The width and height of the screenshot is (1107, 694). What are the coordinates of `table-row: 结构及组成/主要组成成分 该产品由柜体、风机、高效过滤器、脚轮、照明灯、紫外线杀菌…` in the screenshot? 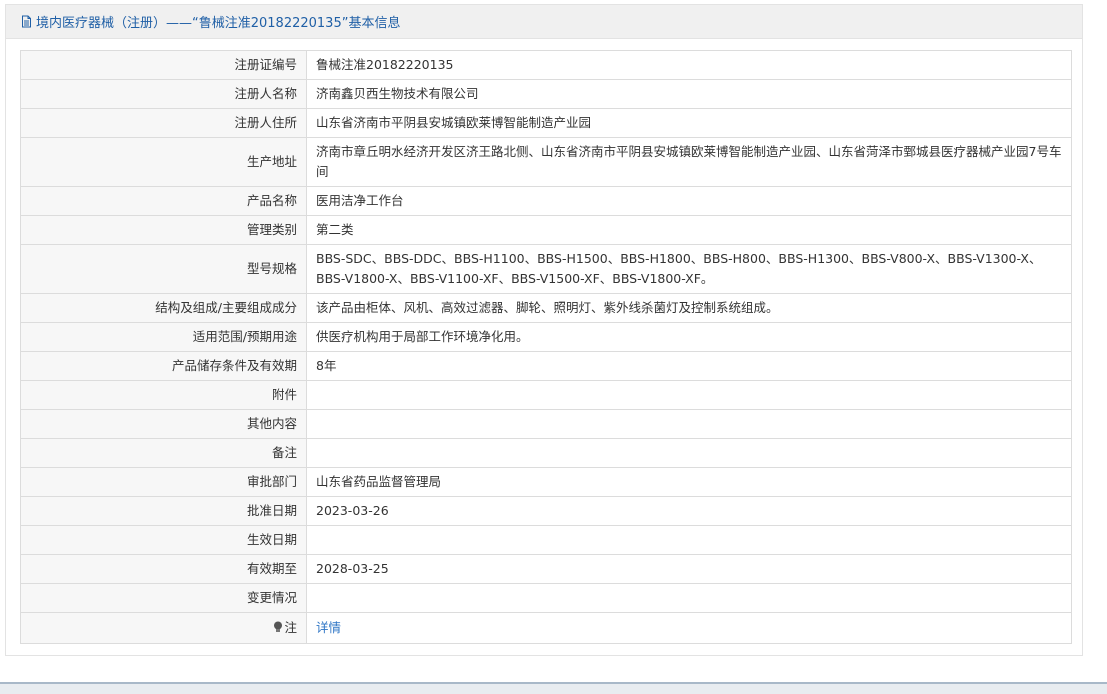 It's located at (546, 308).